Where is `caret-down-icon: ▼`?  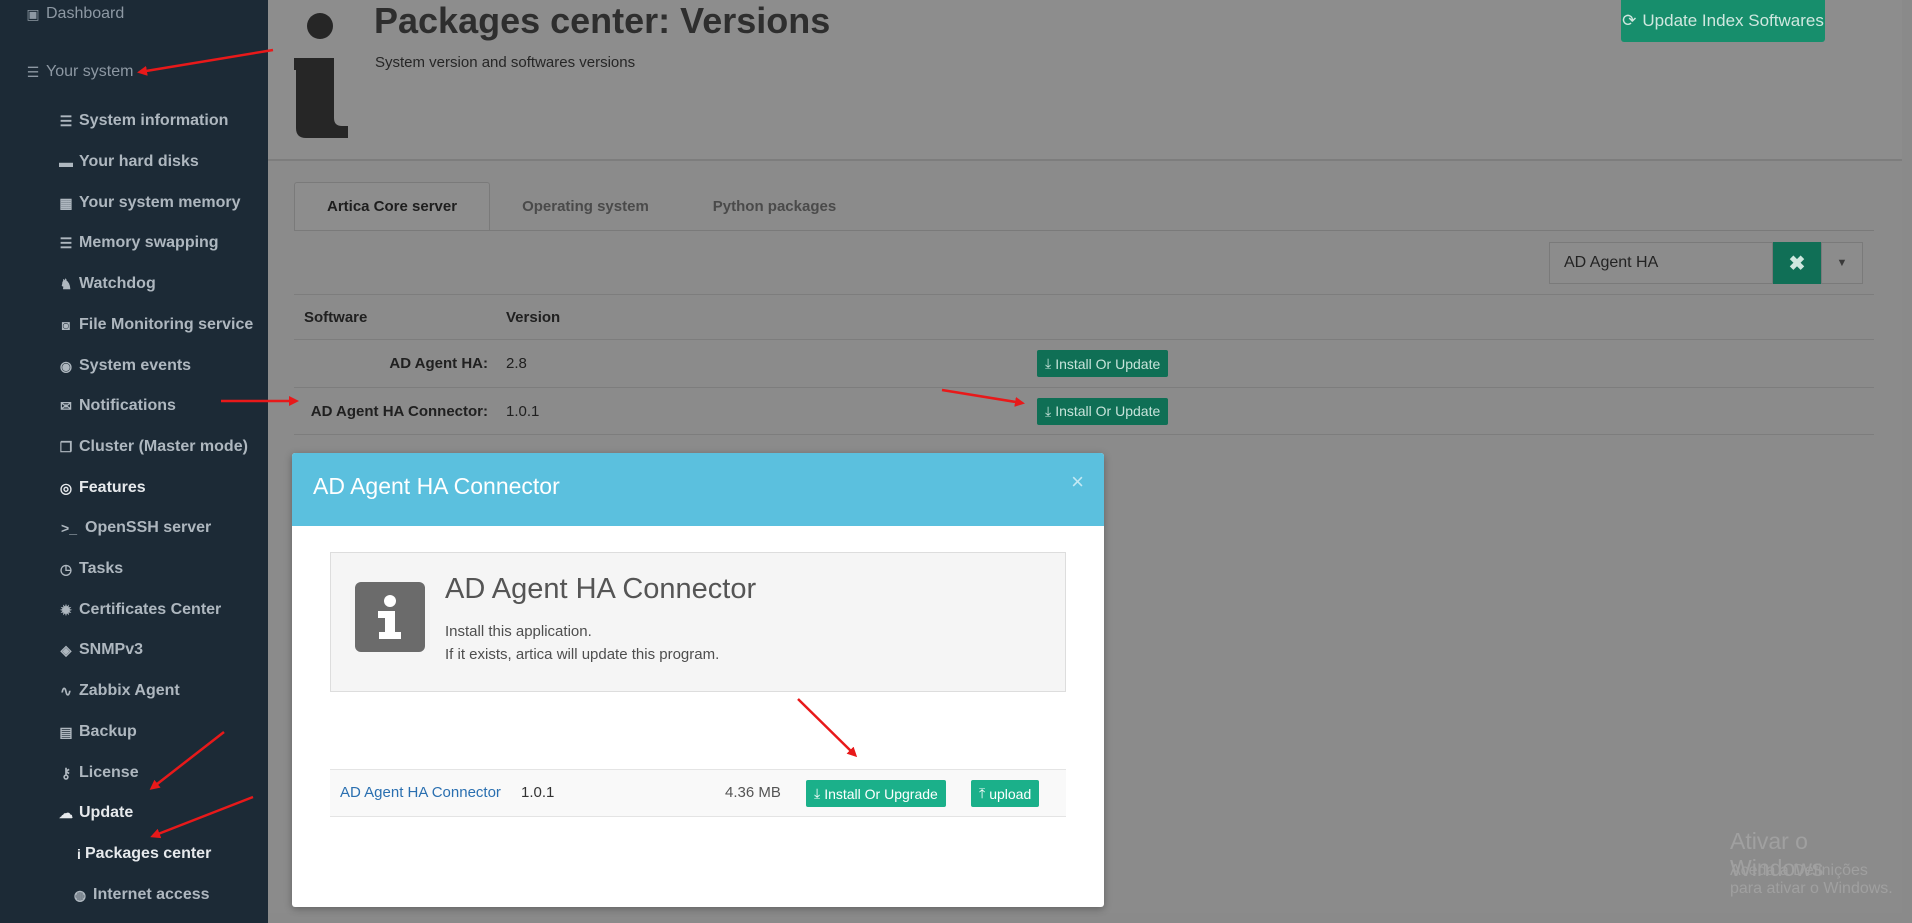
caret-down-icon: ▼ is located at coordinates (1842, 263).